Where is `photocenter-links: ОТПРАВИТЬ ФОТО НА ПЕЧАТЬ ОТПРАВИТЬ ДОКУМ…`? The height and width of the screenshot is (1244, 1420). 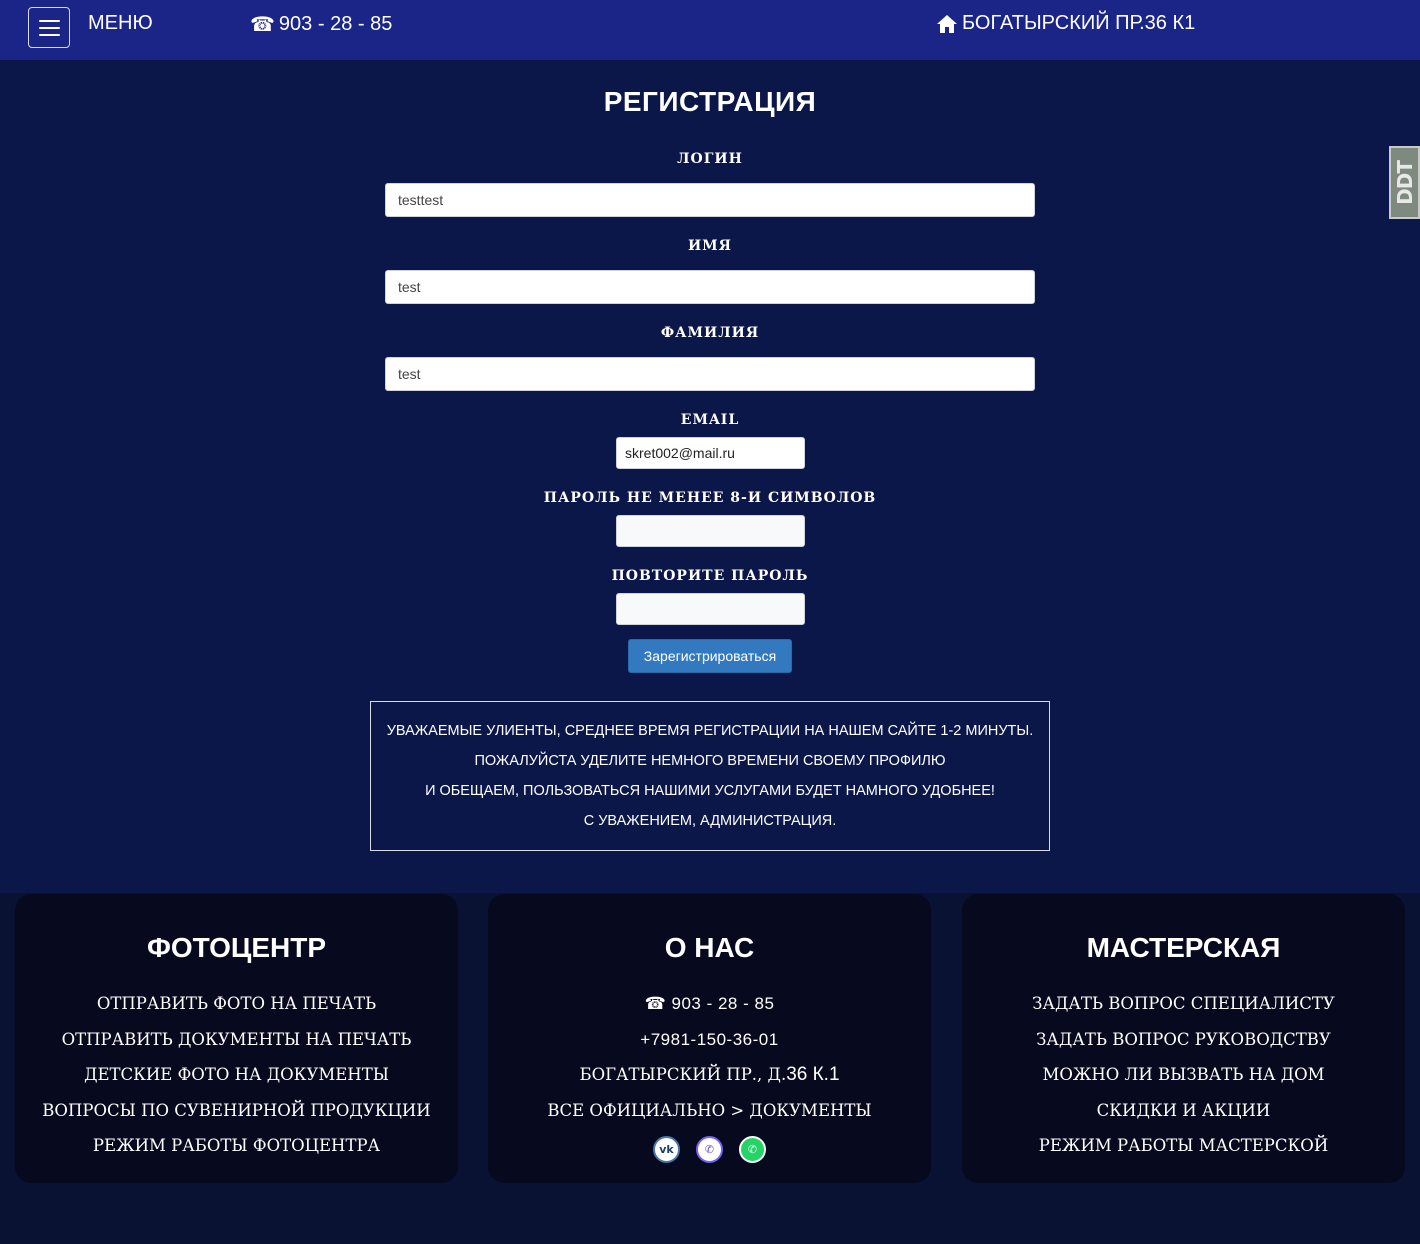 photocenter-links: ОТПРАВИТЬ ФОТО НА ПЕЧАТЬ ОТПРАВИТЬ ДОКУМ… is located at coordinates (236, 1075).